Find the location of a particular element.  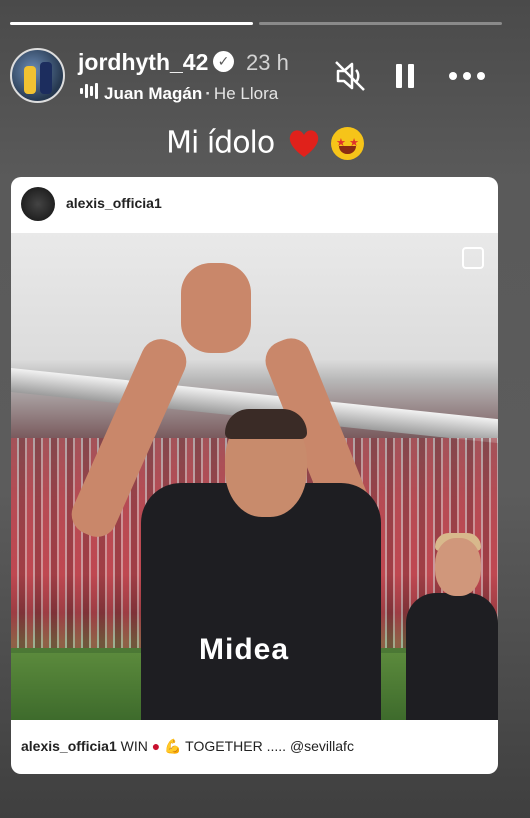

music-artist: Juan Magán is located at coordinates (153, 93).